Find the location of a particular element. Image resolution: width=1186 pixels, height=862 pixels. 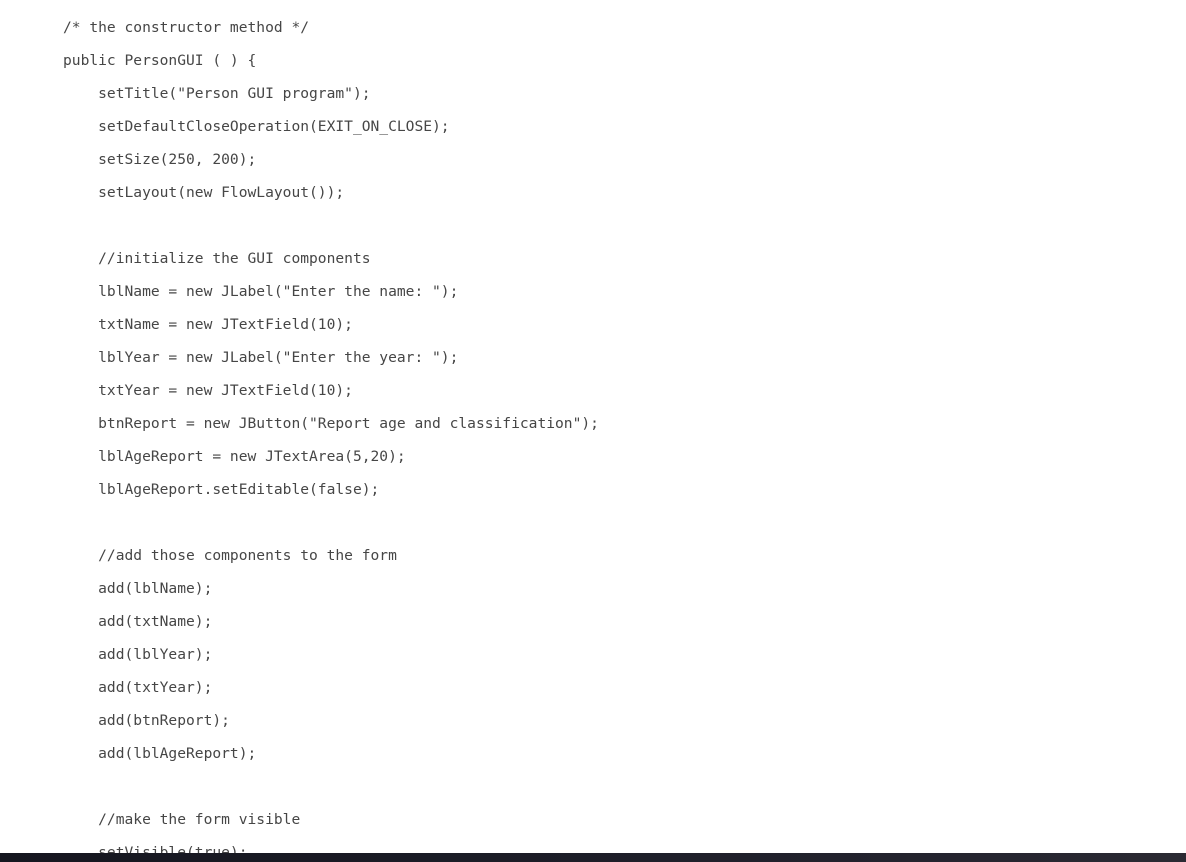

bottom-edge-bar is located at coordinates (593, 857).